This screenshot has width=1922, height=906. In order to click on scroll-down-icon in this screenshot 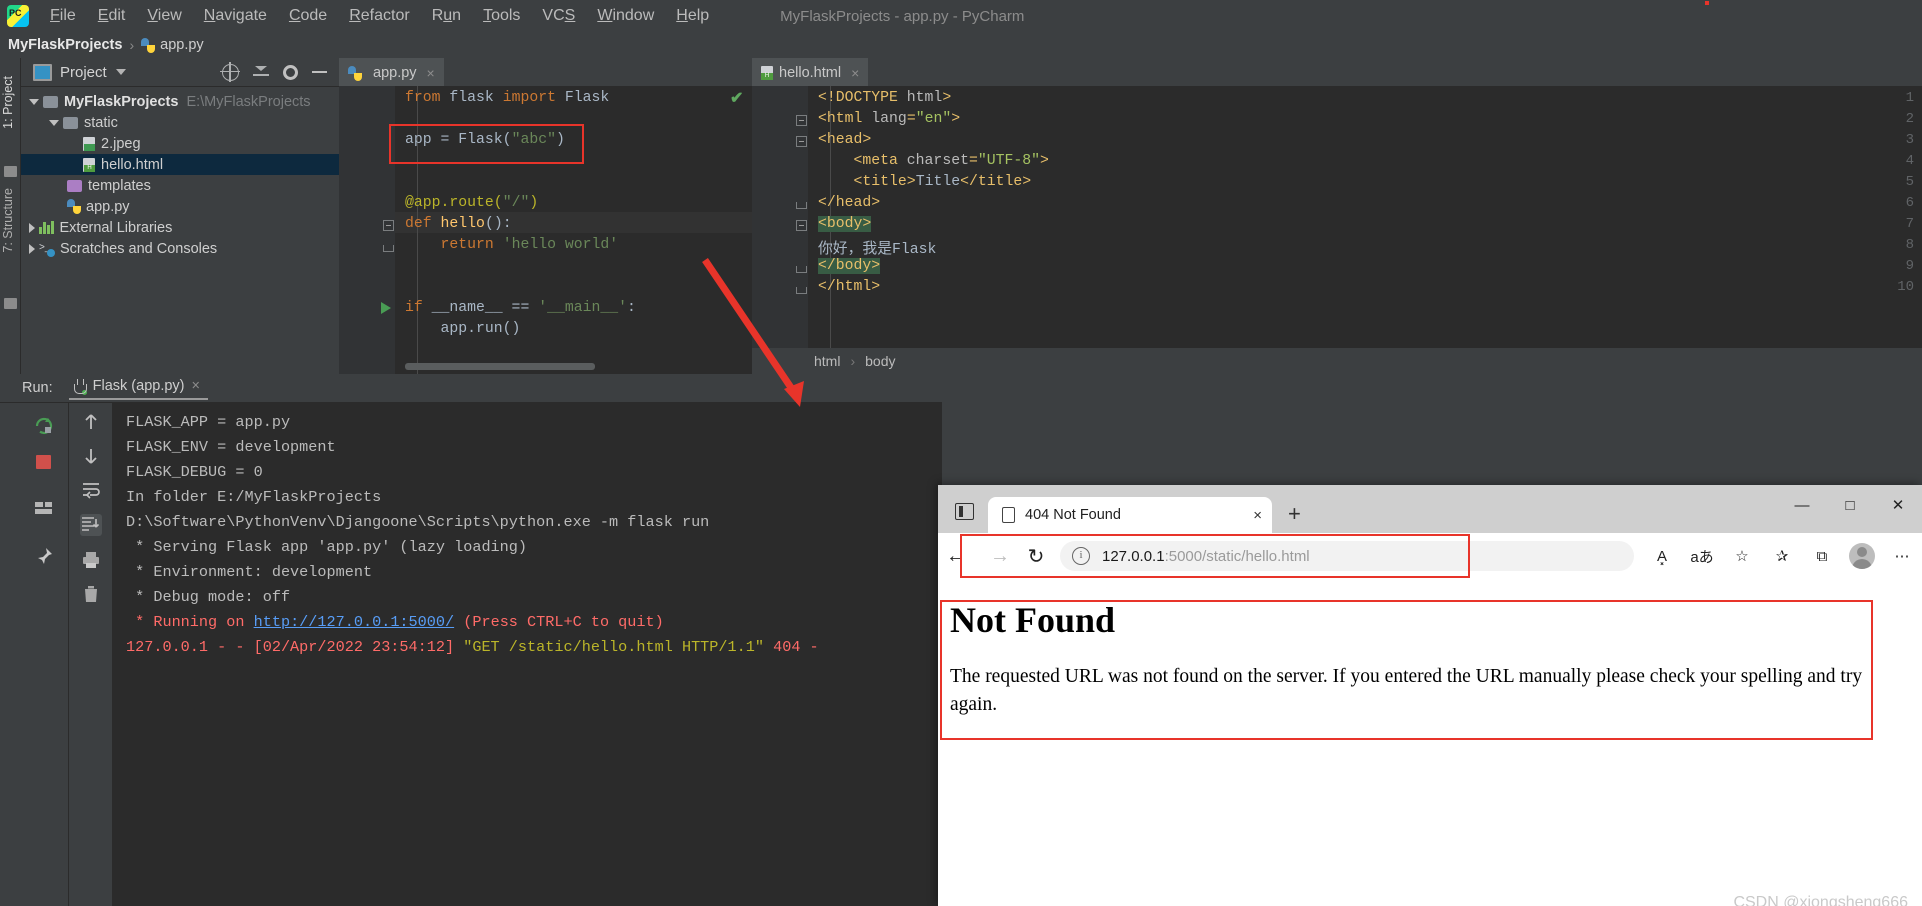, I will do `click(91, 456)`.